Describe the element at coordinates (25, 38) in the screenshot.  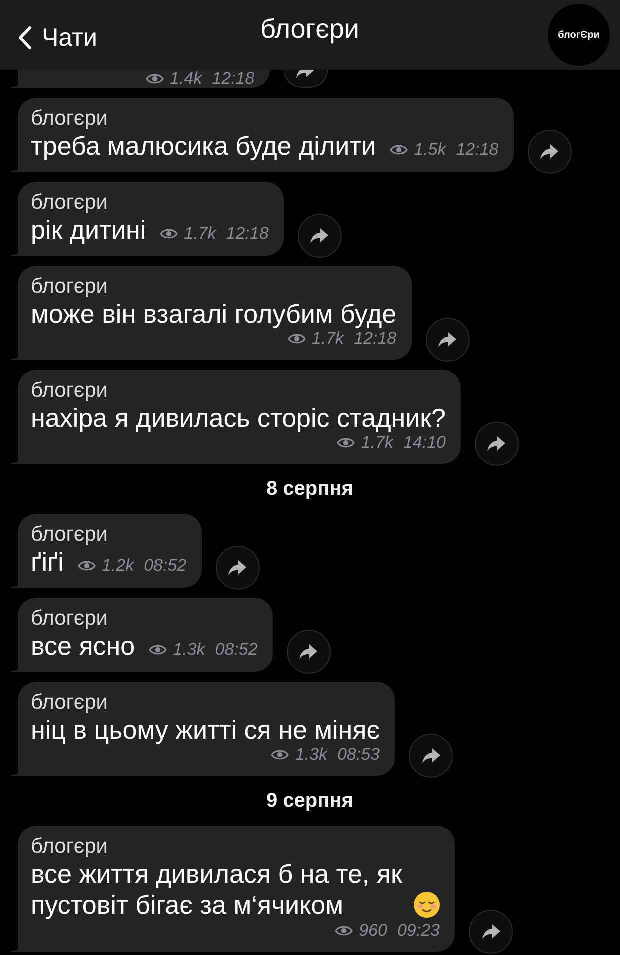
I see `chevron-left-icon` at that location.